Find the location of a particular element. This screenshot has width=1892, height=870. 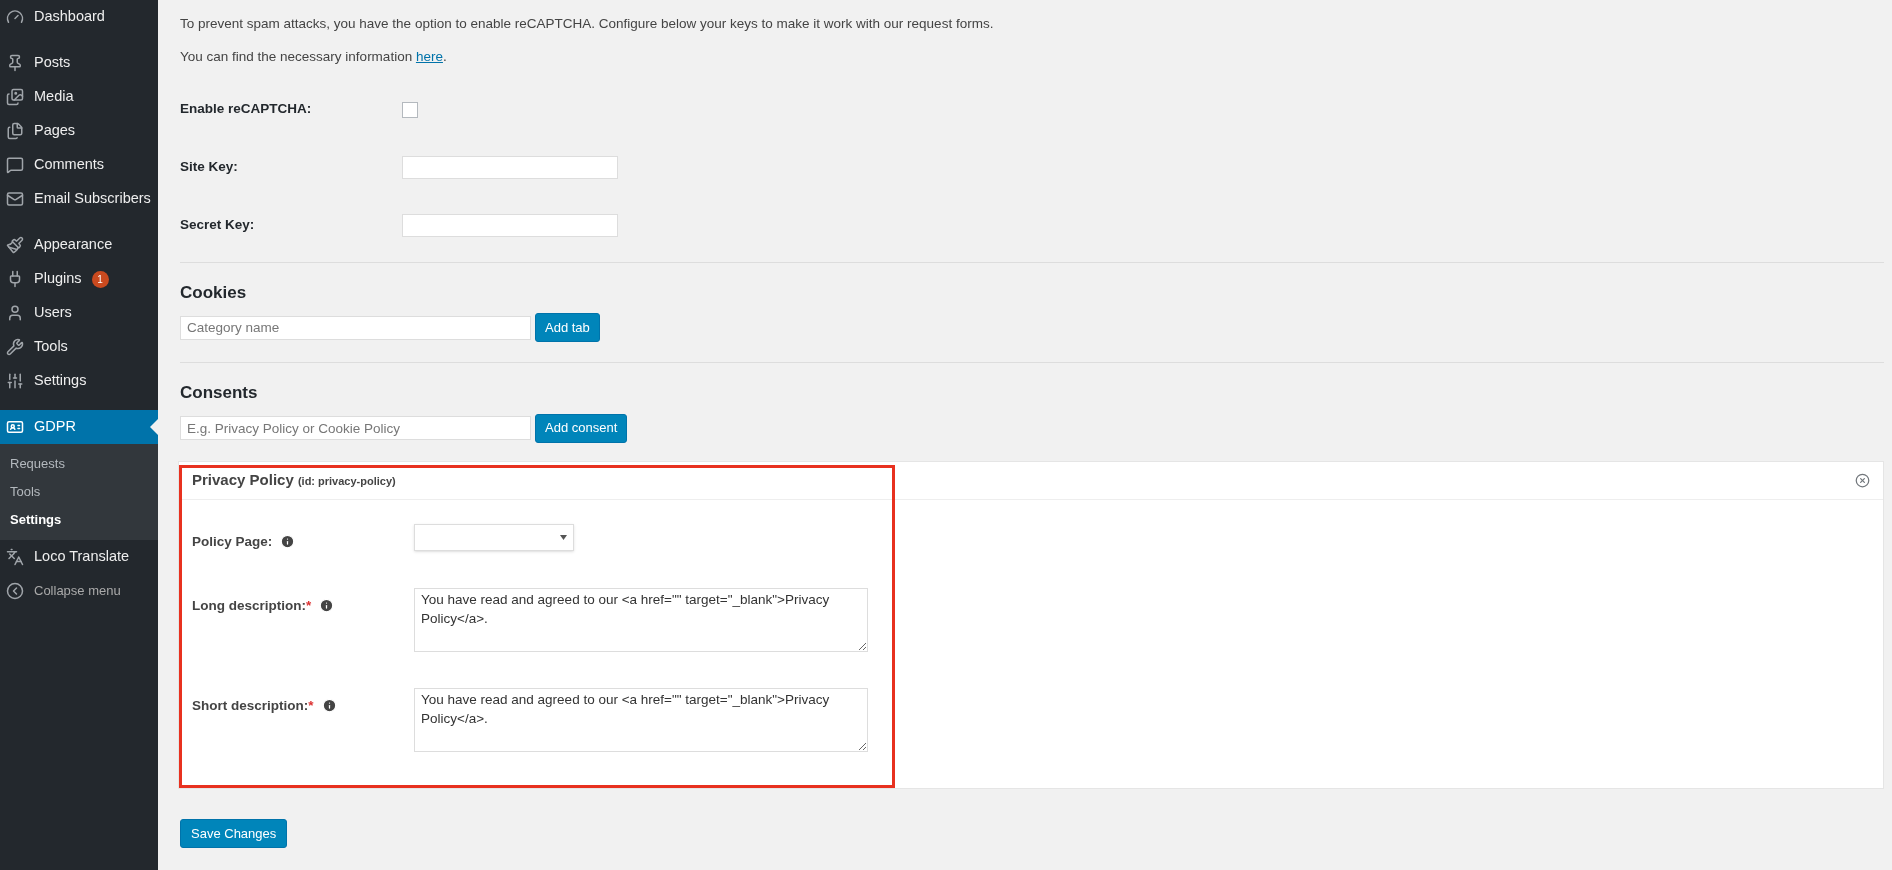

menu-label: Plugins is located at coordinates (58, 279).